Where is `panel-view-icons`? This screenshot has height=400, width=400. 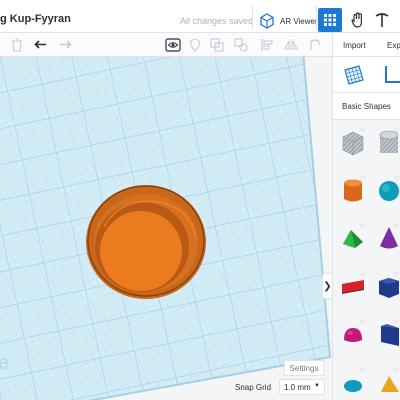
panel-view-icons is located at coordinates (366, 75).